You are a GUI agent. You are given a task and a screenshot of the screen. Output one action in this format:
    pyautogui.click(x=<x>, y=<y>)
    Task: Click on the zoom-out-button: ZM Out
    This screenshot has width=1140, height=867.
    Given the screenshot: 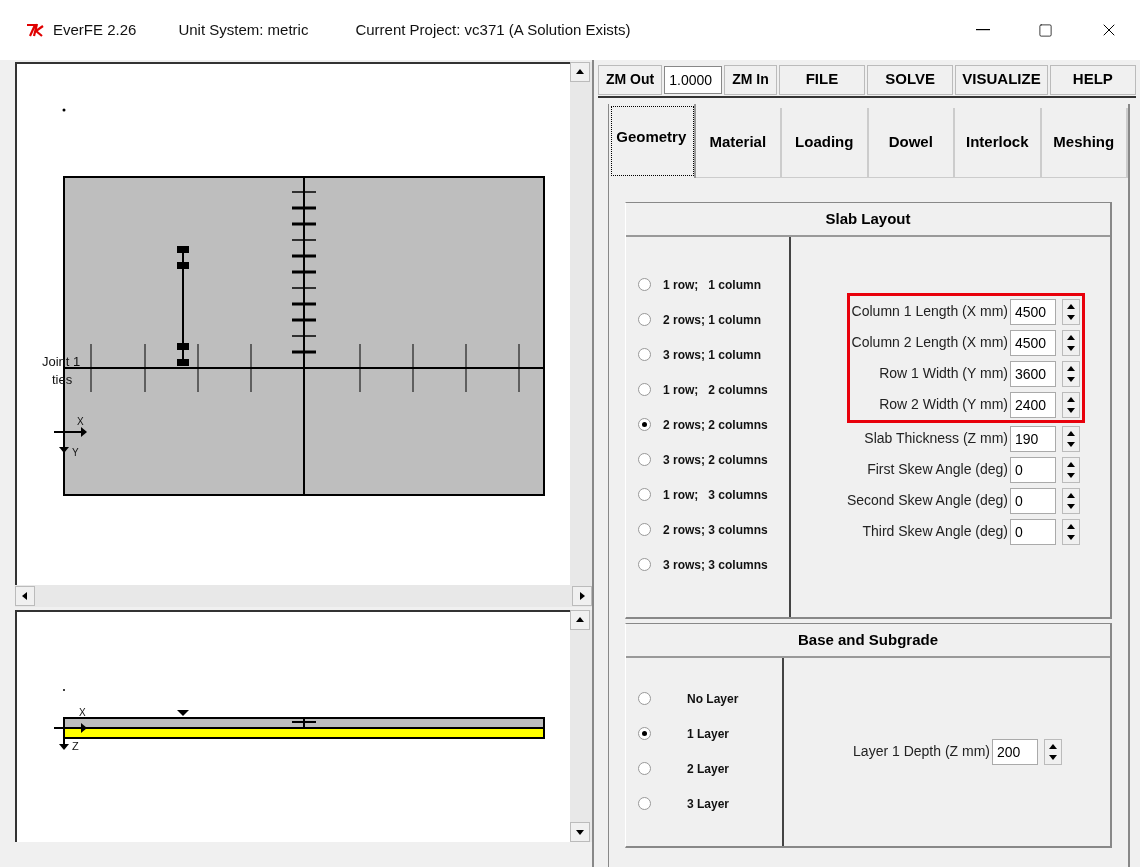 What is the action you would take?
    pyautogui.click(x=630, y=79)
    